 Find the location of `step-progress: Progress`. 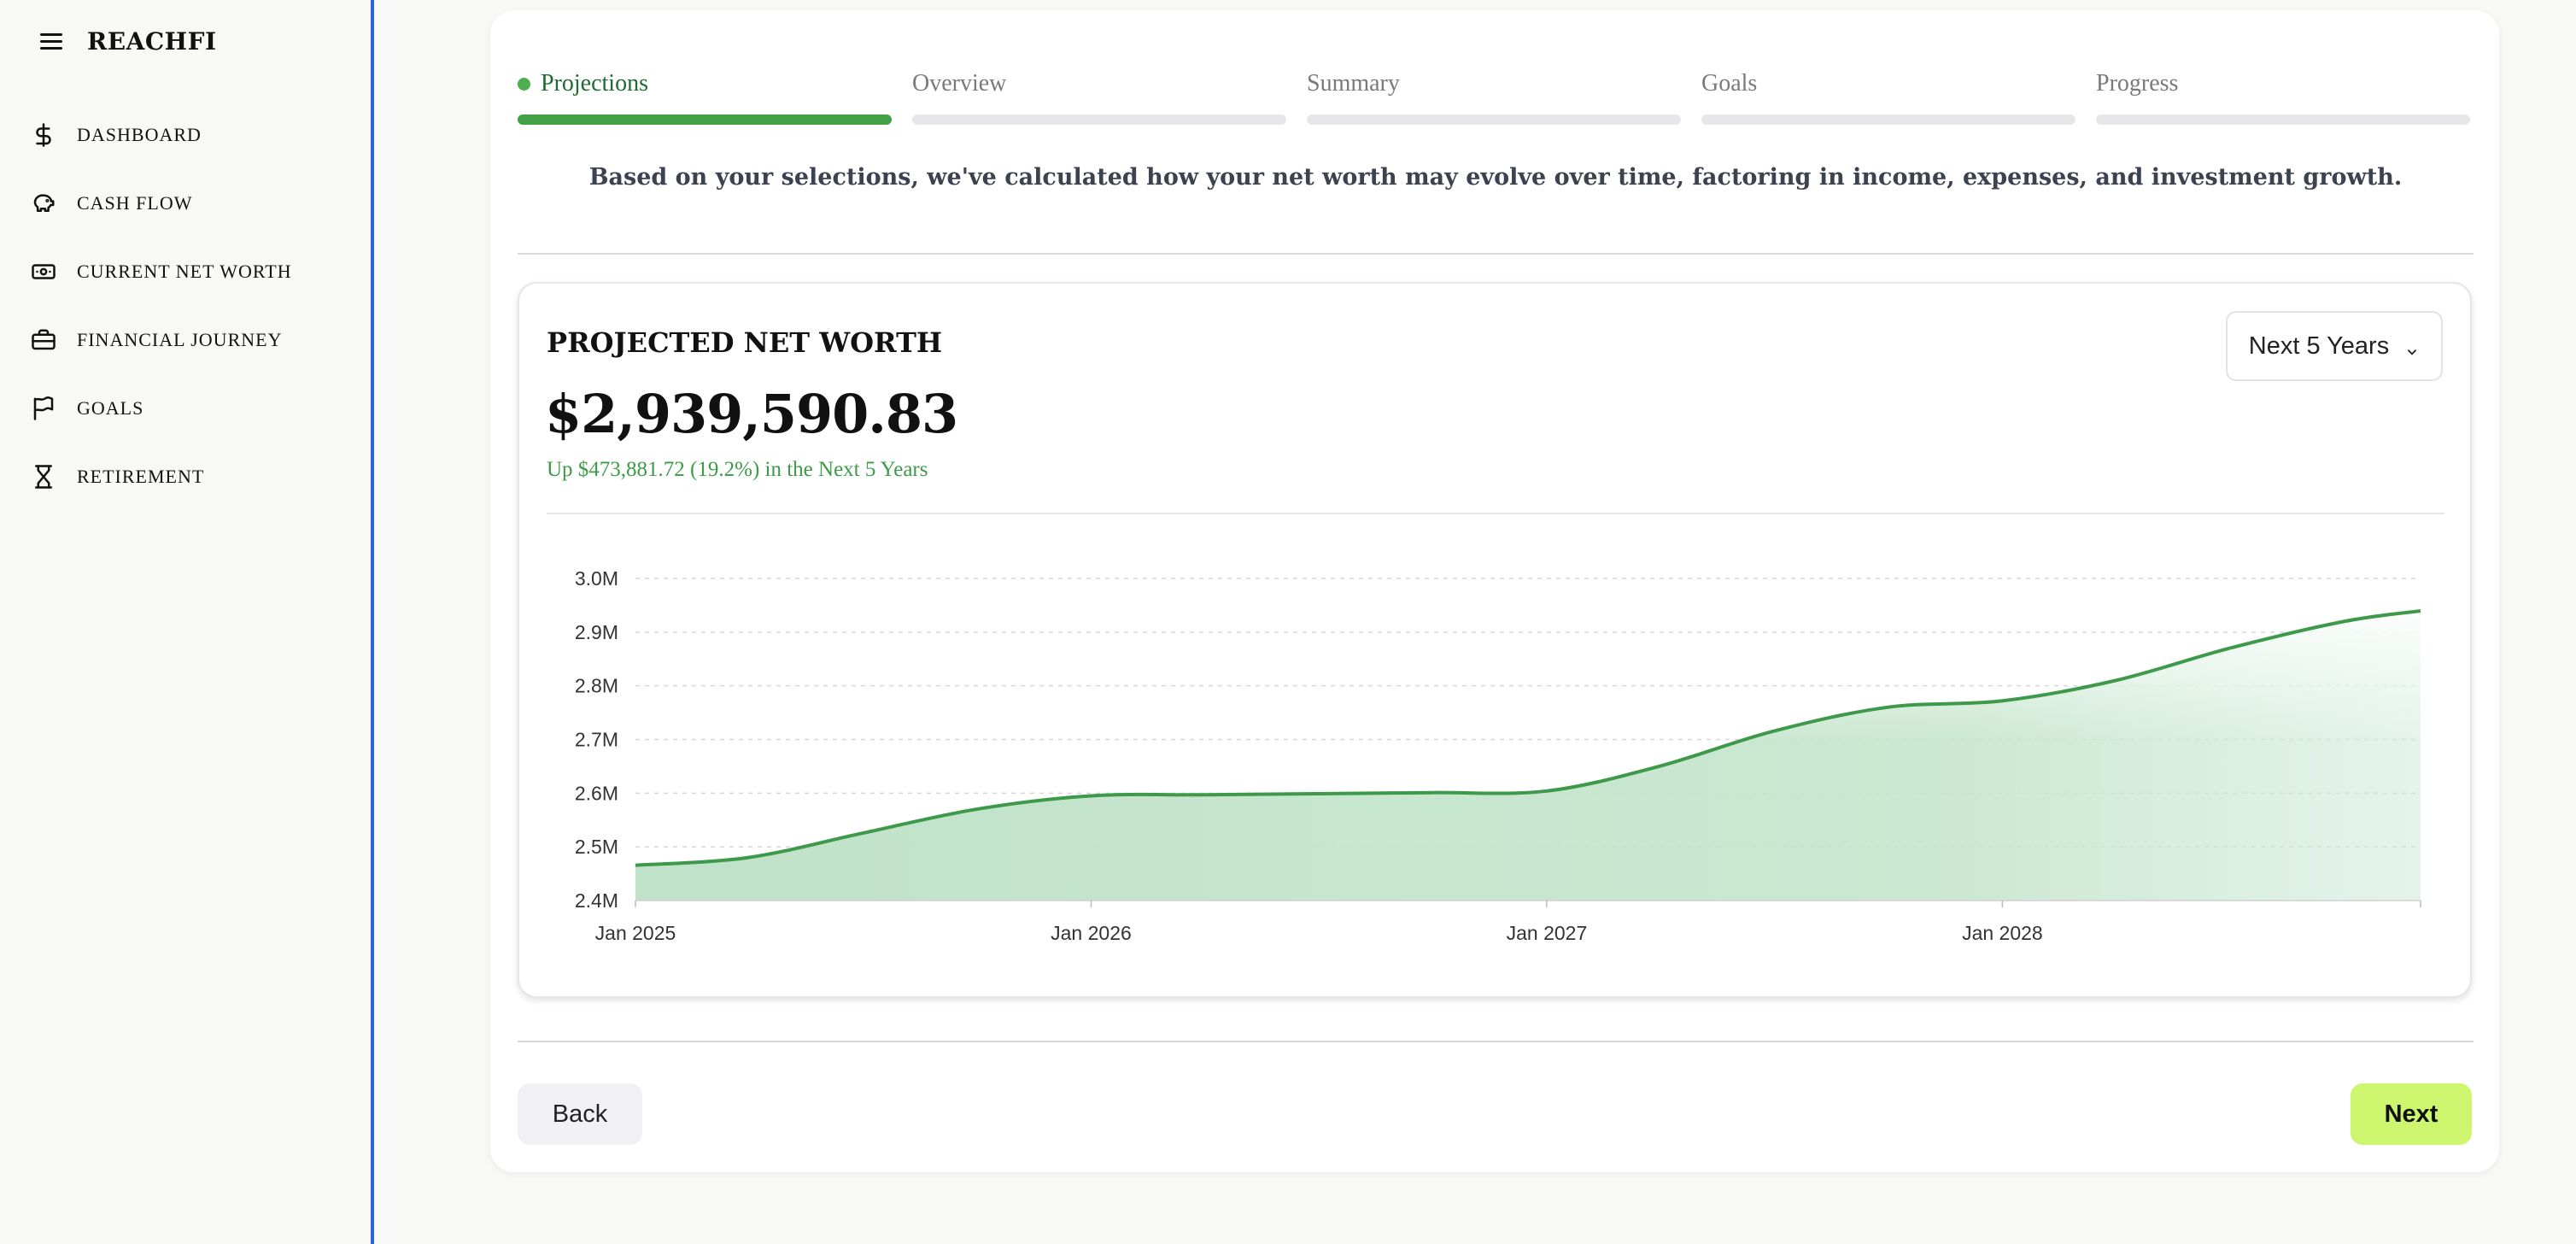

step-progress: Progress is located at coordinates (2283, 92).